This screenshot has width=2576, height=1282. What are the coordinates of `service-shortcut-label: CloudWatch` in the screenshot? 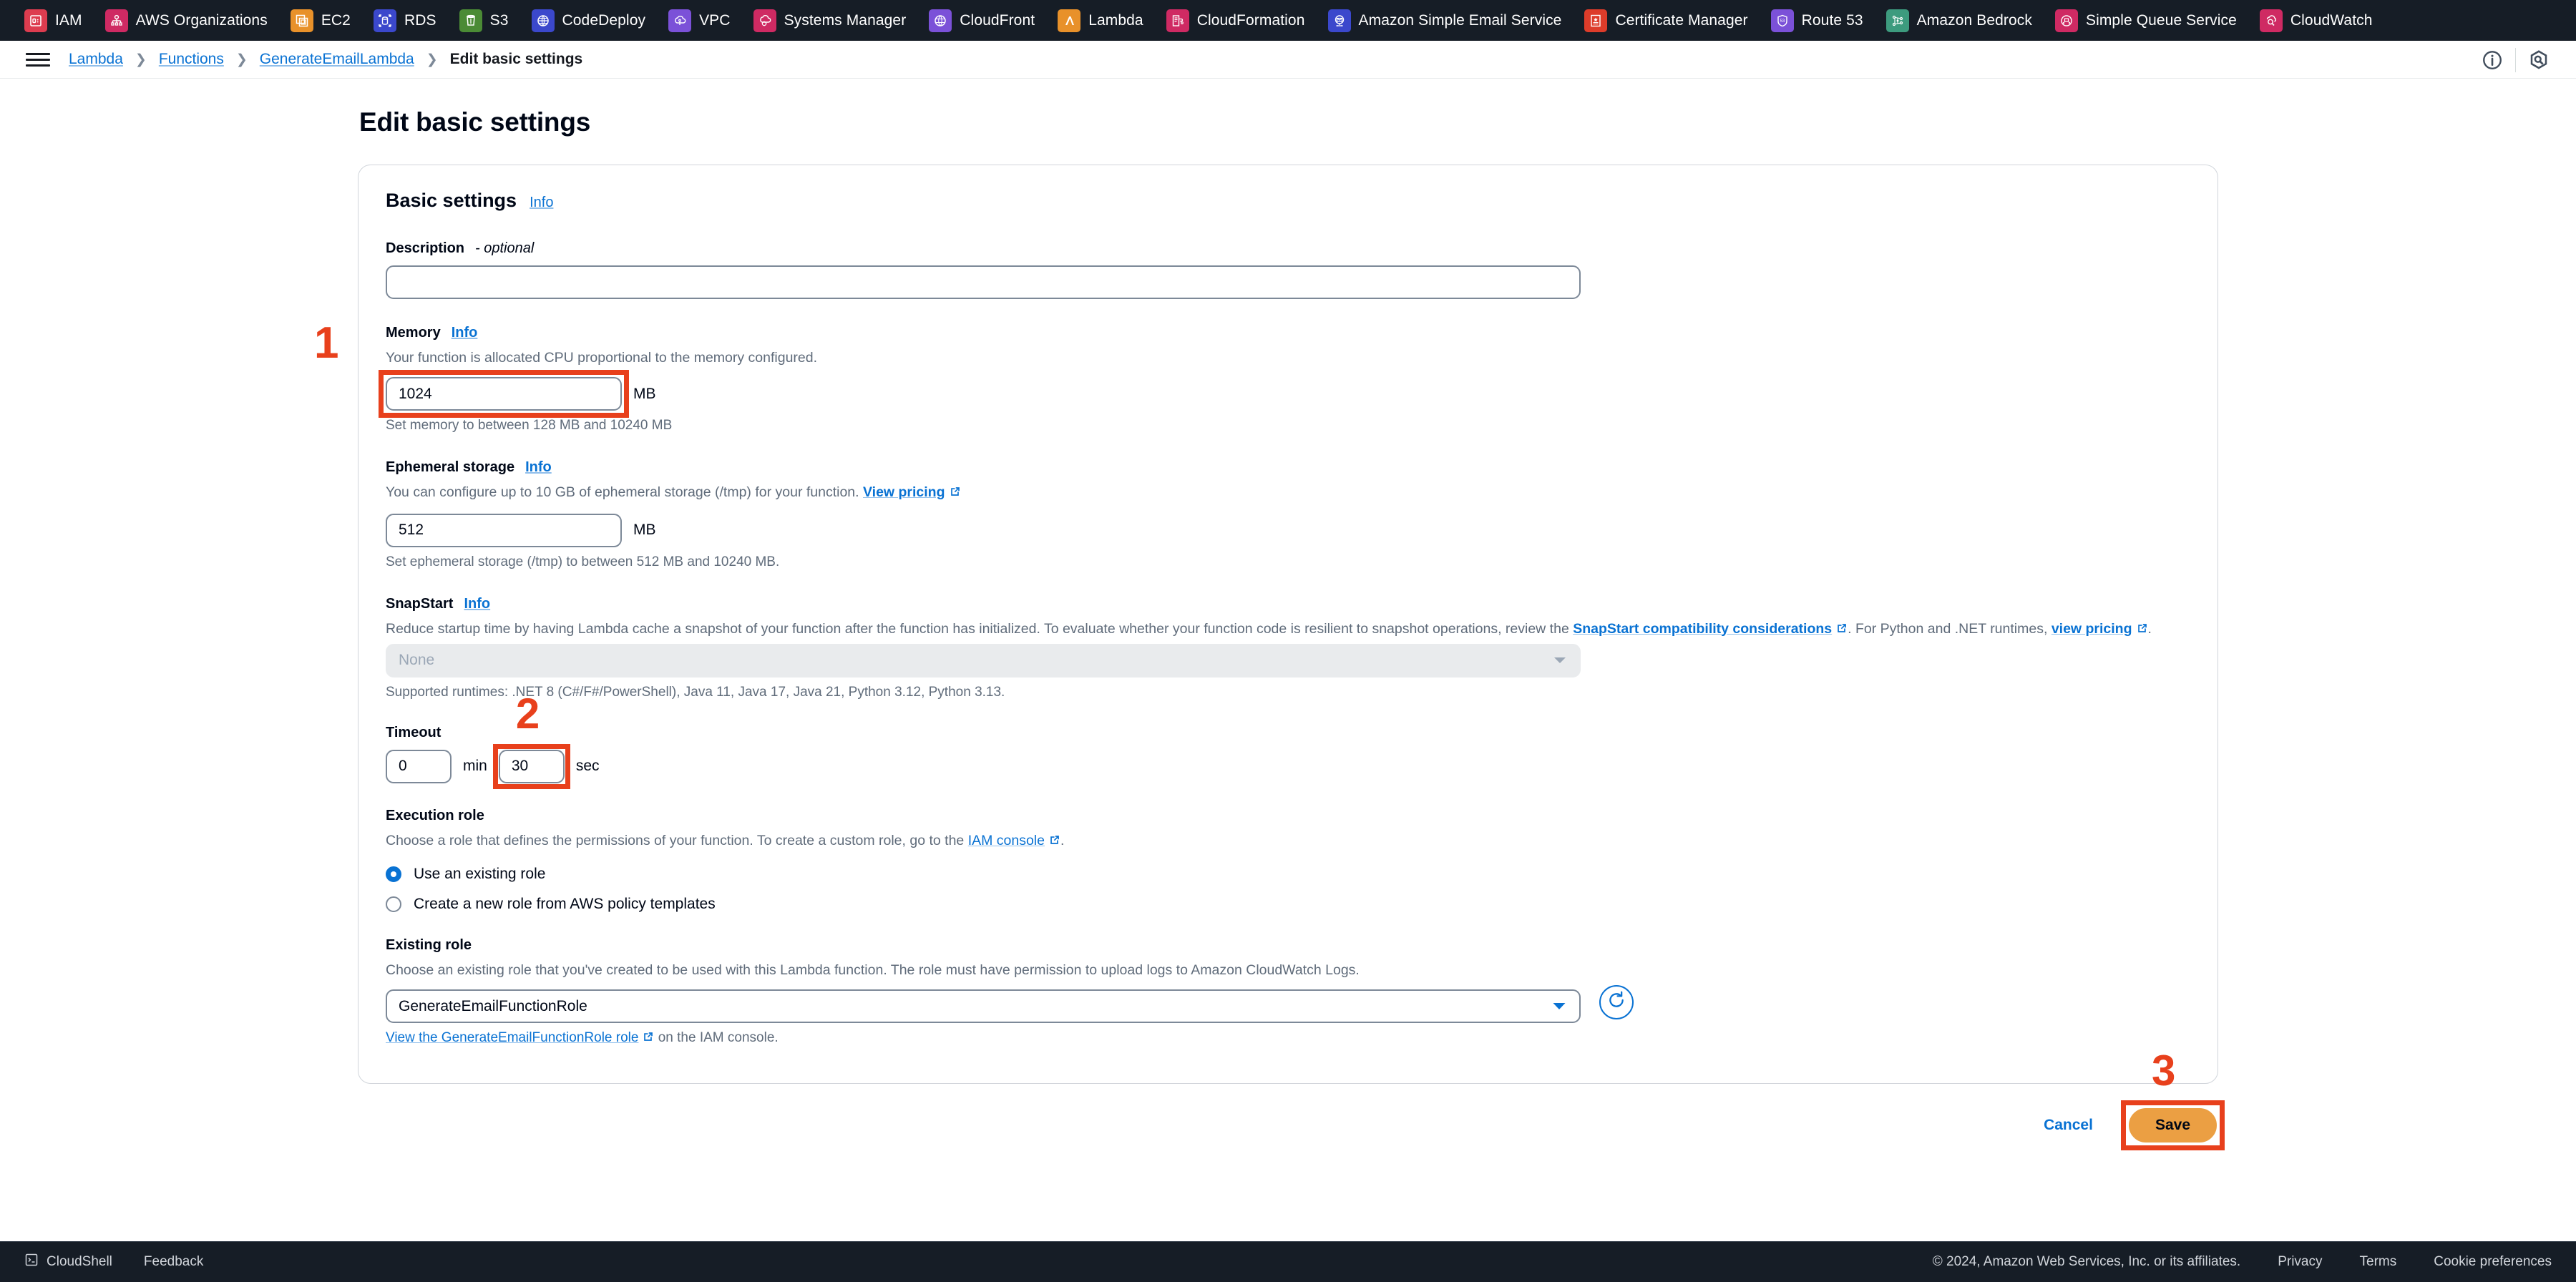 It's located at (2331, 20).